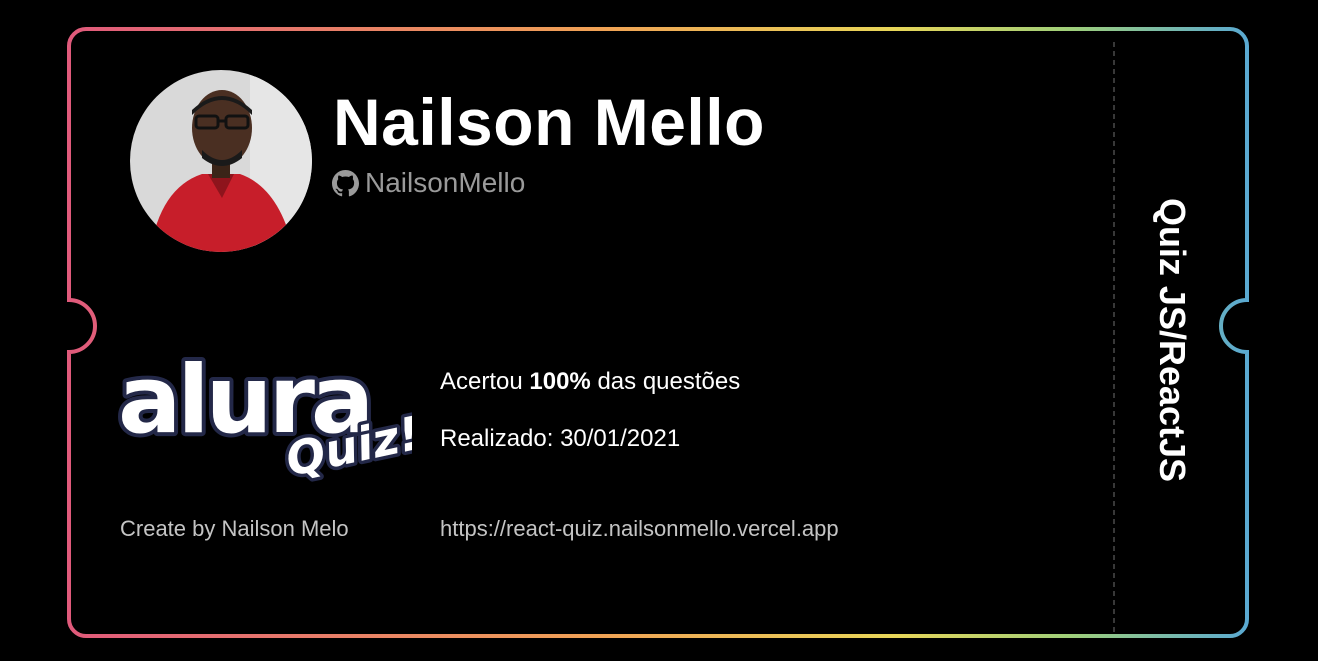 This screenshot has width=1318, height=661. I want to click on github-profile-link: NailsonMello, so click(428, 183).